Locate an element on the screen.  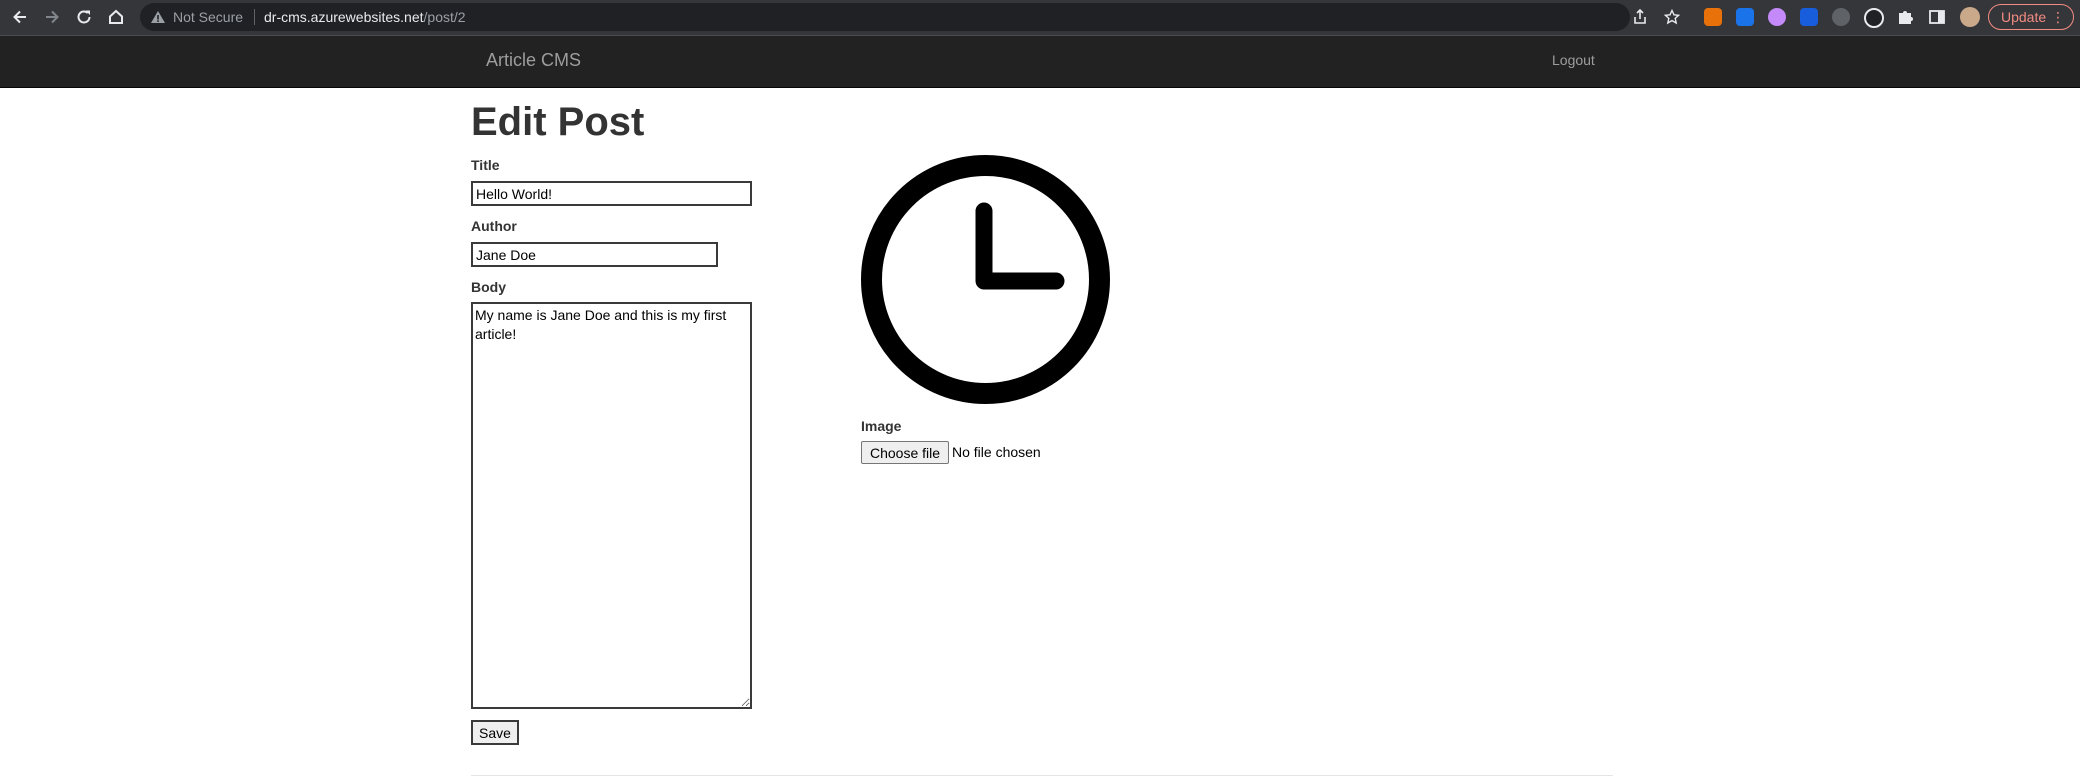
forward-arrow-icon is located at coordinates (52, 17).